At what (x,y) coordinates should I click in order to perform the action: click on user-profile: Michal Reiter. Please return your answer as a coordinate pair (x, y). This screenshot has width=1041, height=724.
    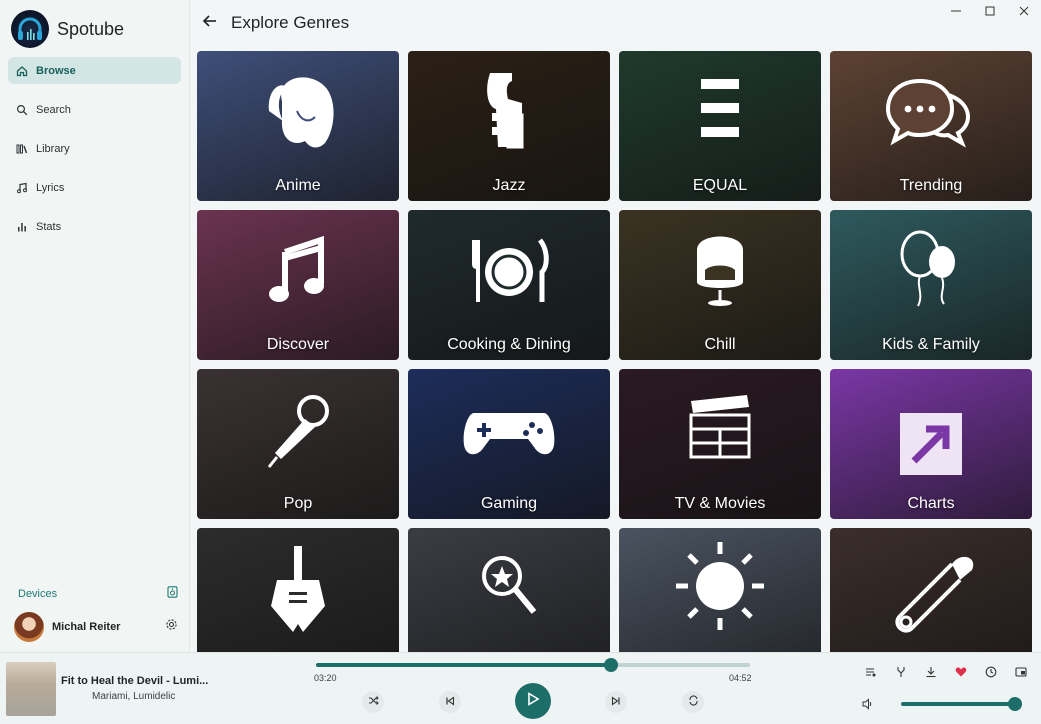
    Looking at the image, I should click on (96, 627).